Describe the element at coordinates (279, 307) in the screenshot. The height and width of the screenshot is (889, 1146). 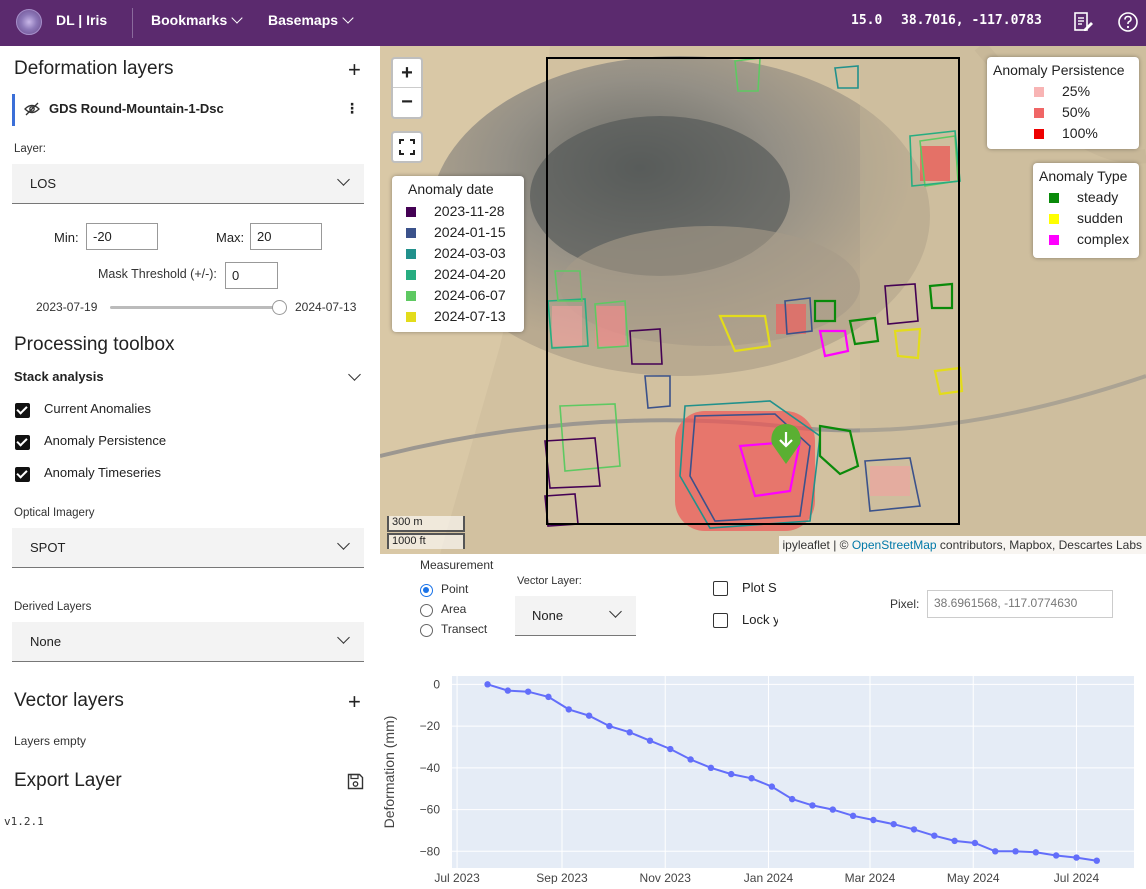
I see `date-slider-handle` at that location.